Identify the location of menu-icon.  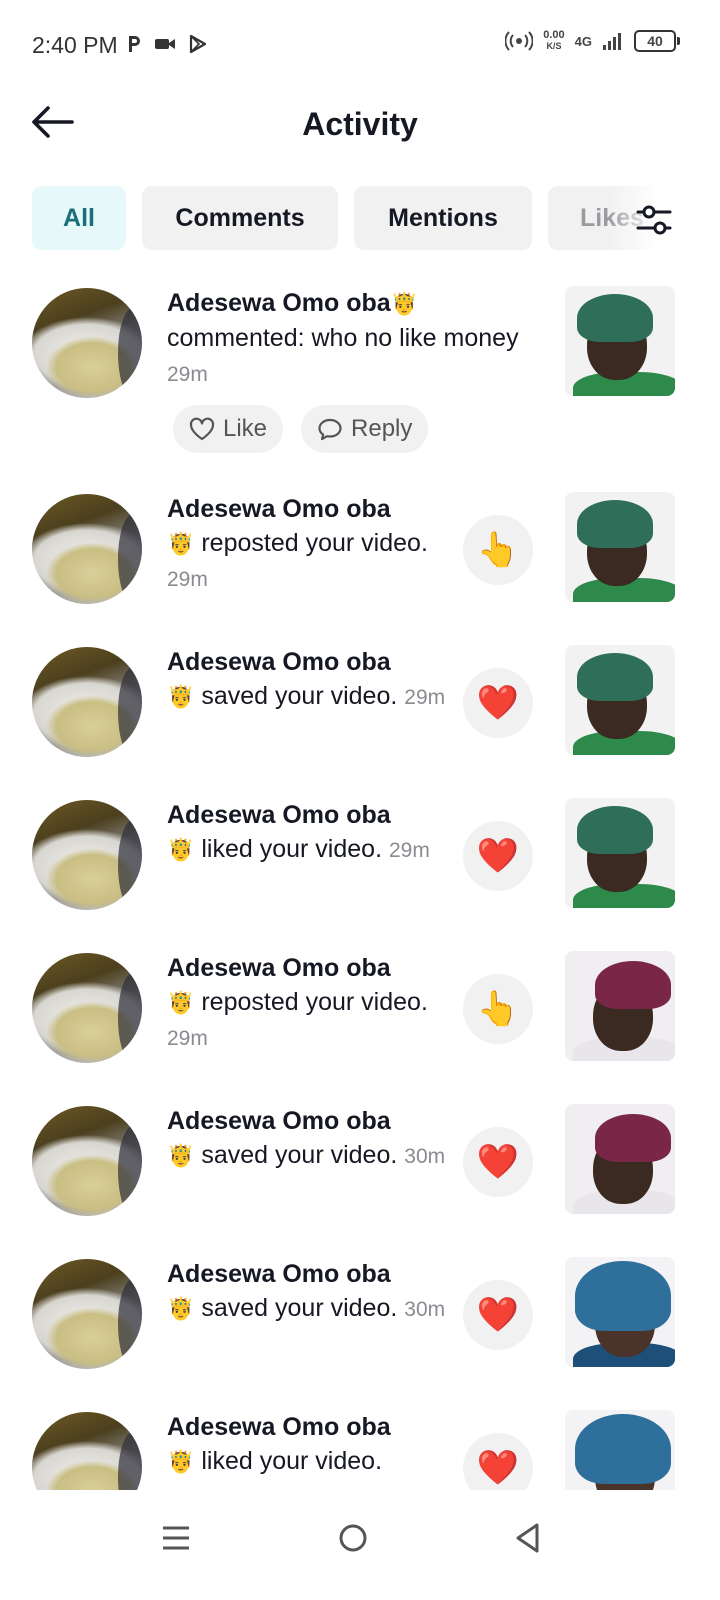
(176, 1538).